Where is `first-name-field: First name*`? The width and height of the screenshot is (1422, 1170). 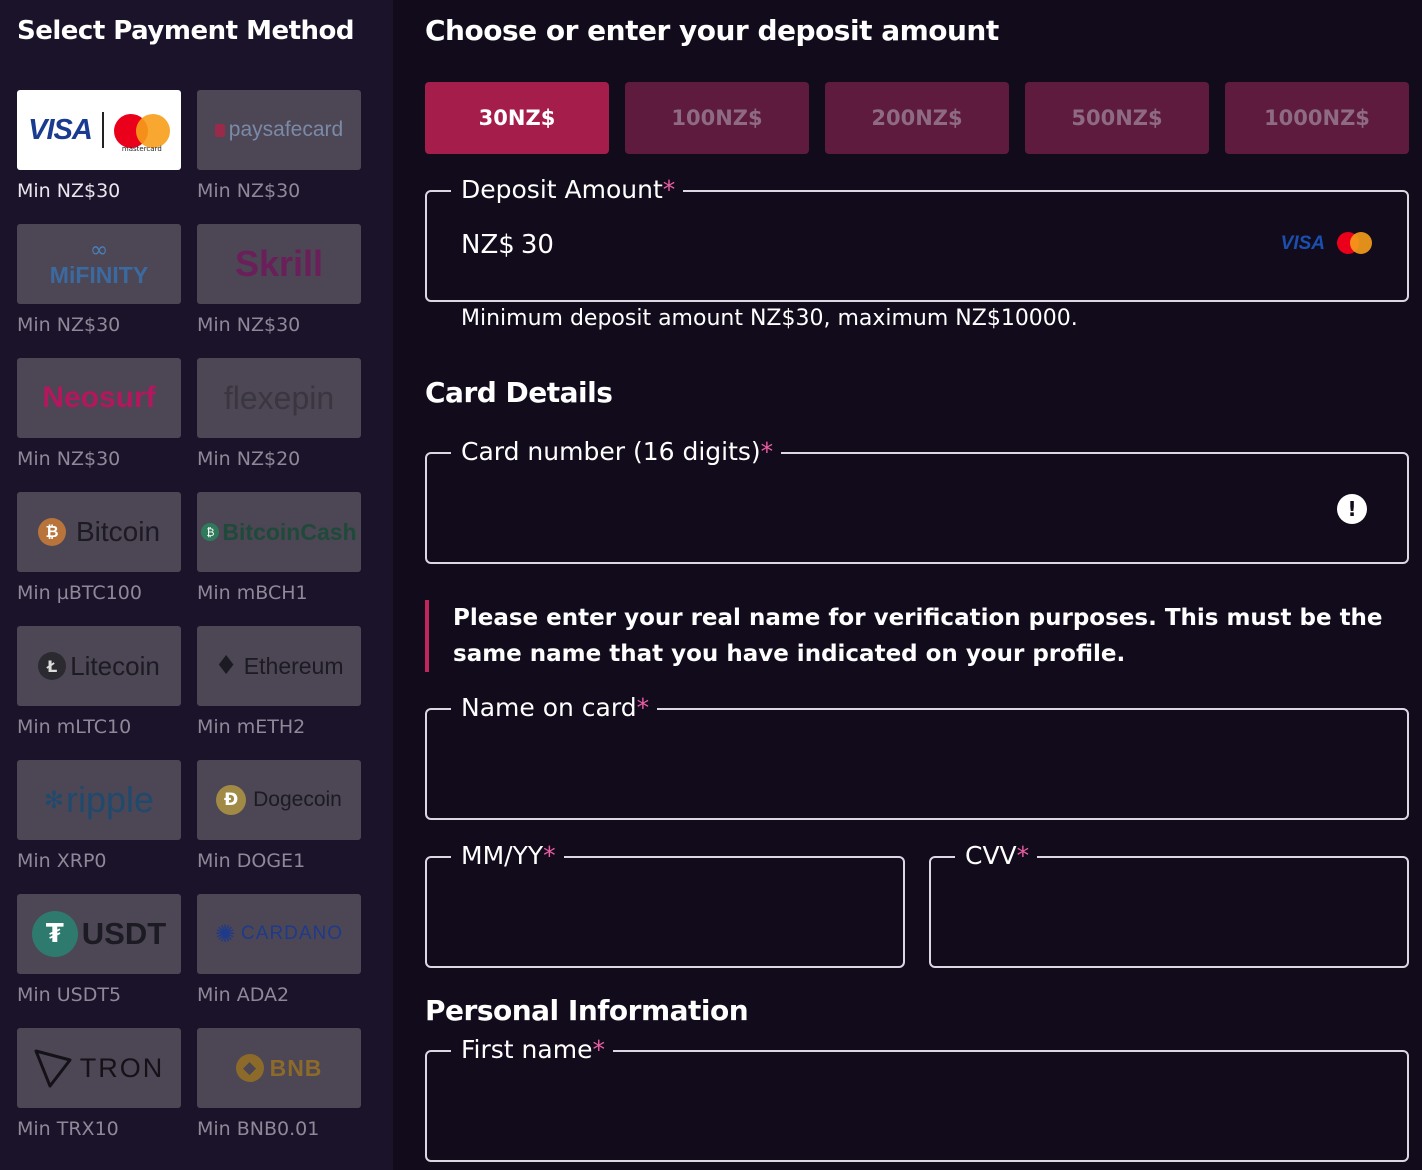
first-name-field: First name* is located at coordinates (917, 1097).